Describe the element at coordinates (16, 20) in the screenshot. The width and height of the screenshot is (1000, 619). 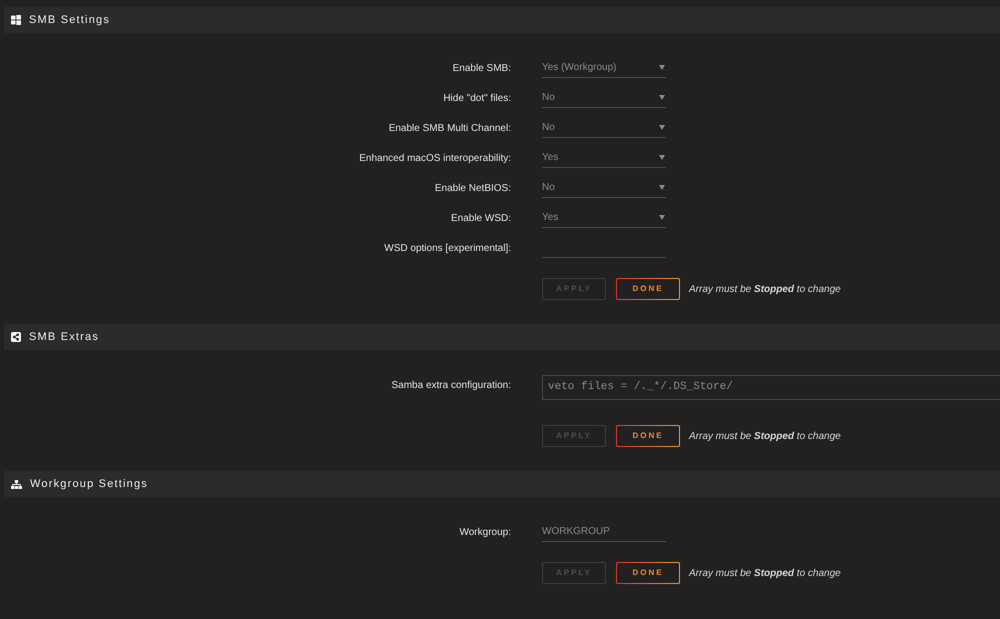
I see `windows-logo-icon` at that location.